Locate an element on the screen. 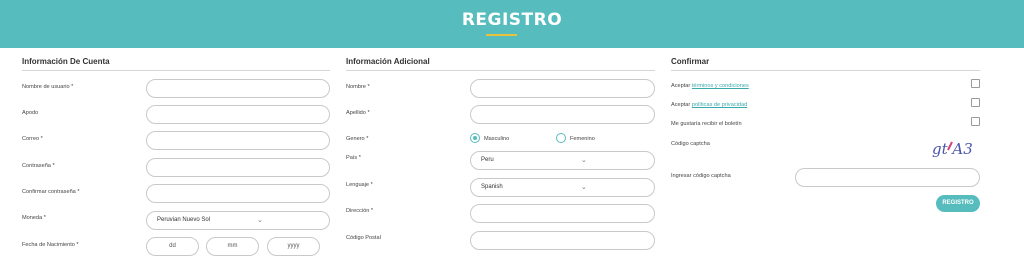 The height and width of the screenshot is (259, 1024). language-value: Spanish is located at coordinates (492, 187).